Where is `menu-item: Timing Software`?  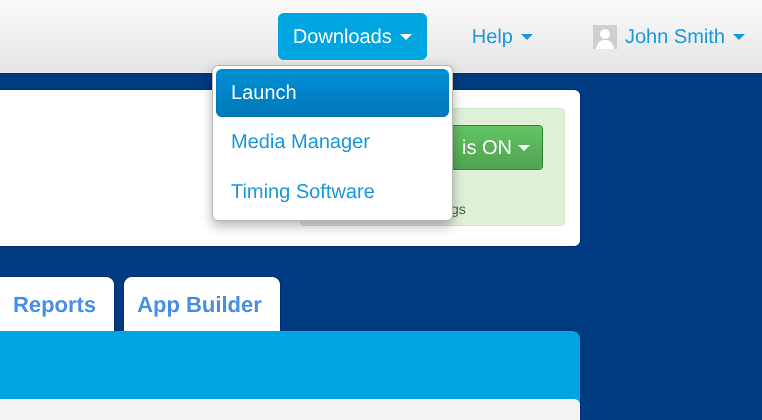 menu-item: Timing Software is located at coordinates (332, 192).